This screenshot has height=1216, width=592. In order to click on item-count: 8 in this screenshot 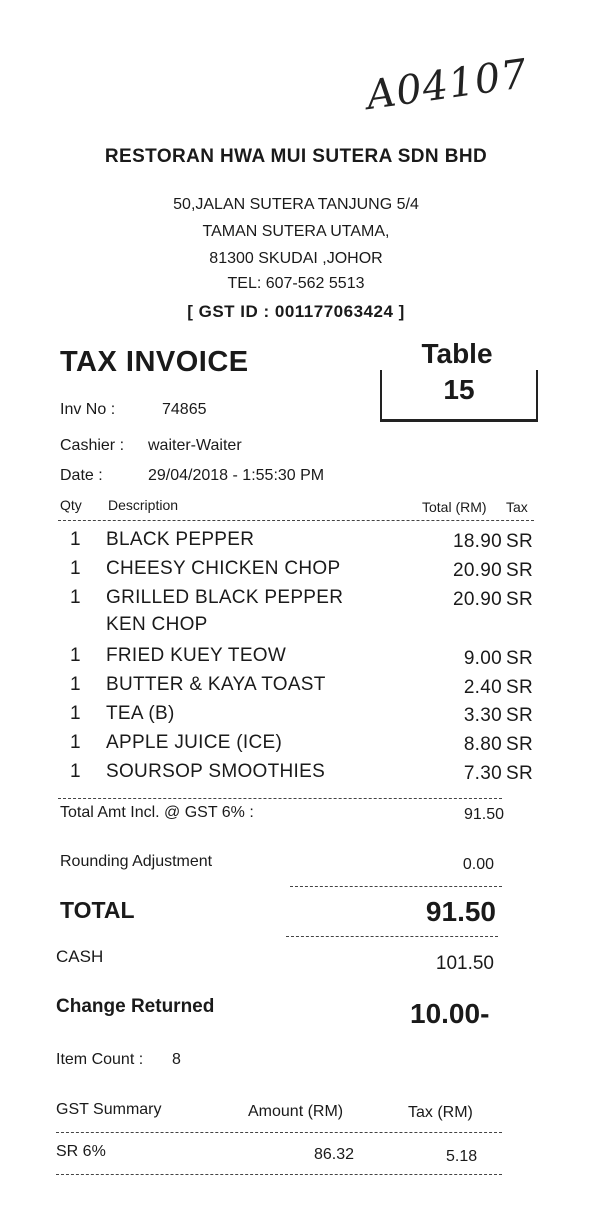, I will do `click(176, 1059)`.